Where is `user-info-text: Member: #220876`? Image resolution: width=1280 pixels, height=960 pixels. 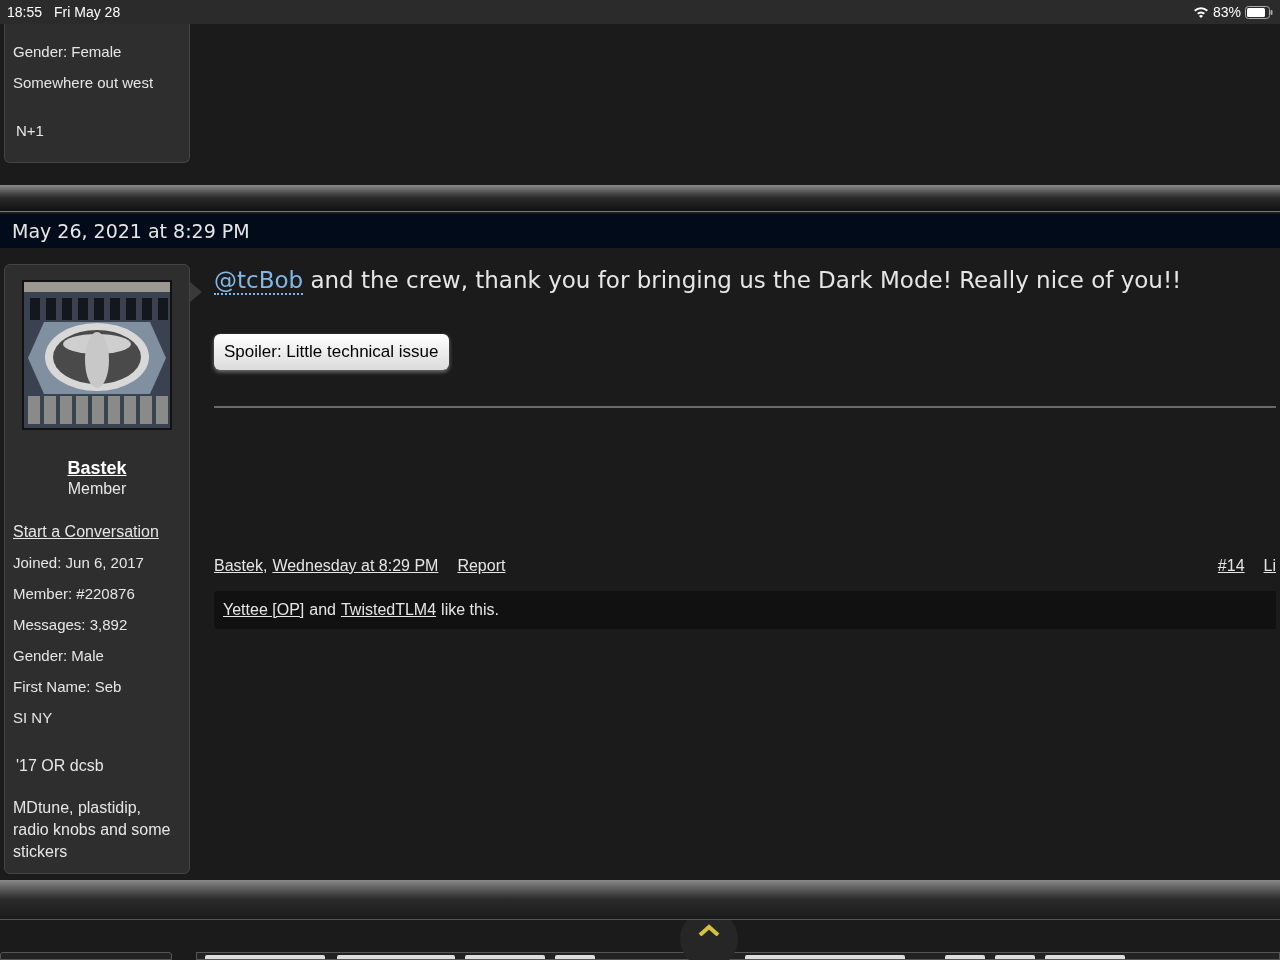
user-info-text: Member: #220876 is located at coordinates (74, 594).